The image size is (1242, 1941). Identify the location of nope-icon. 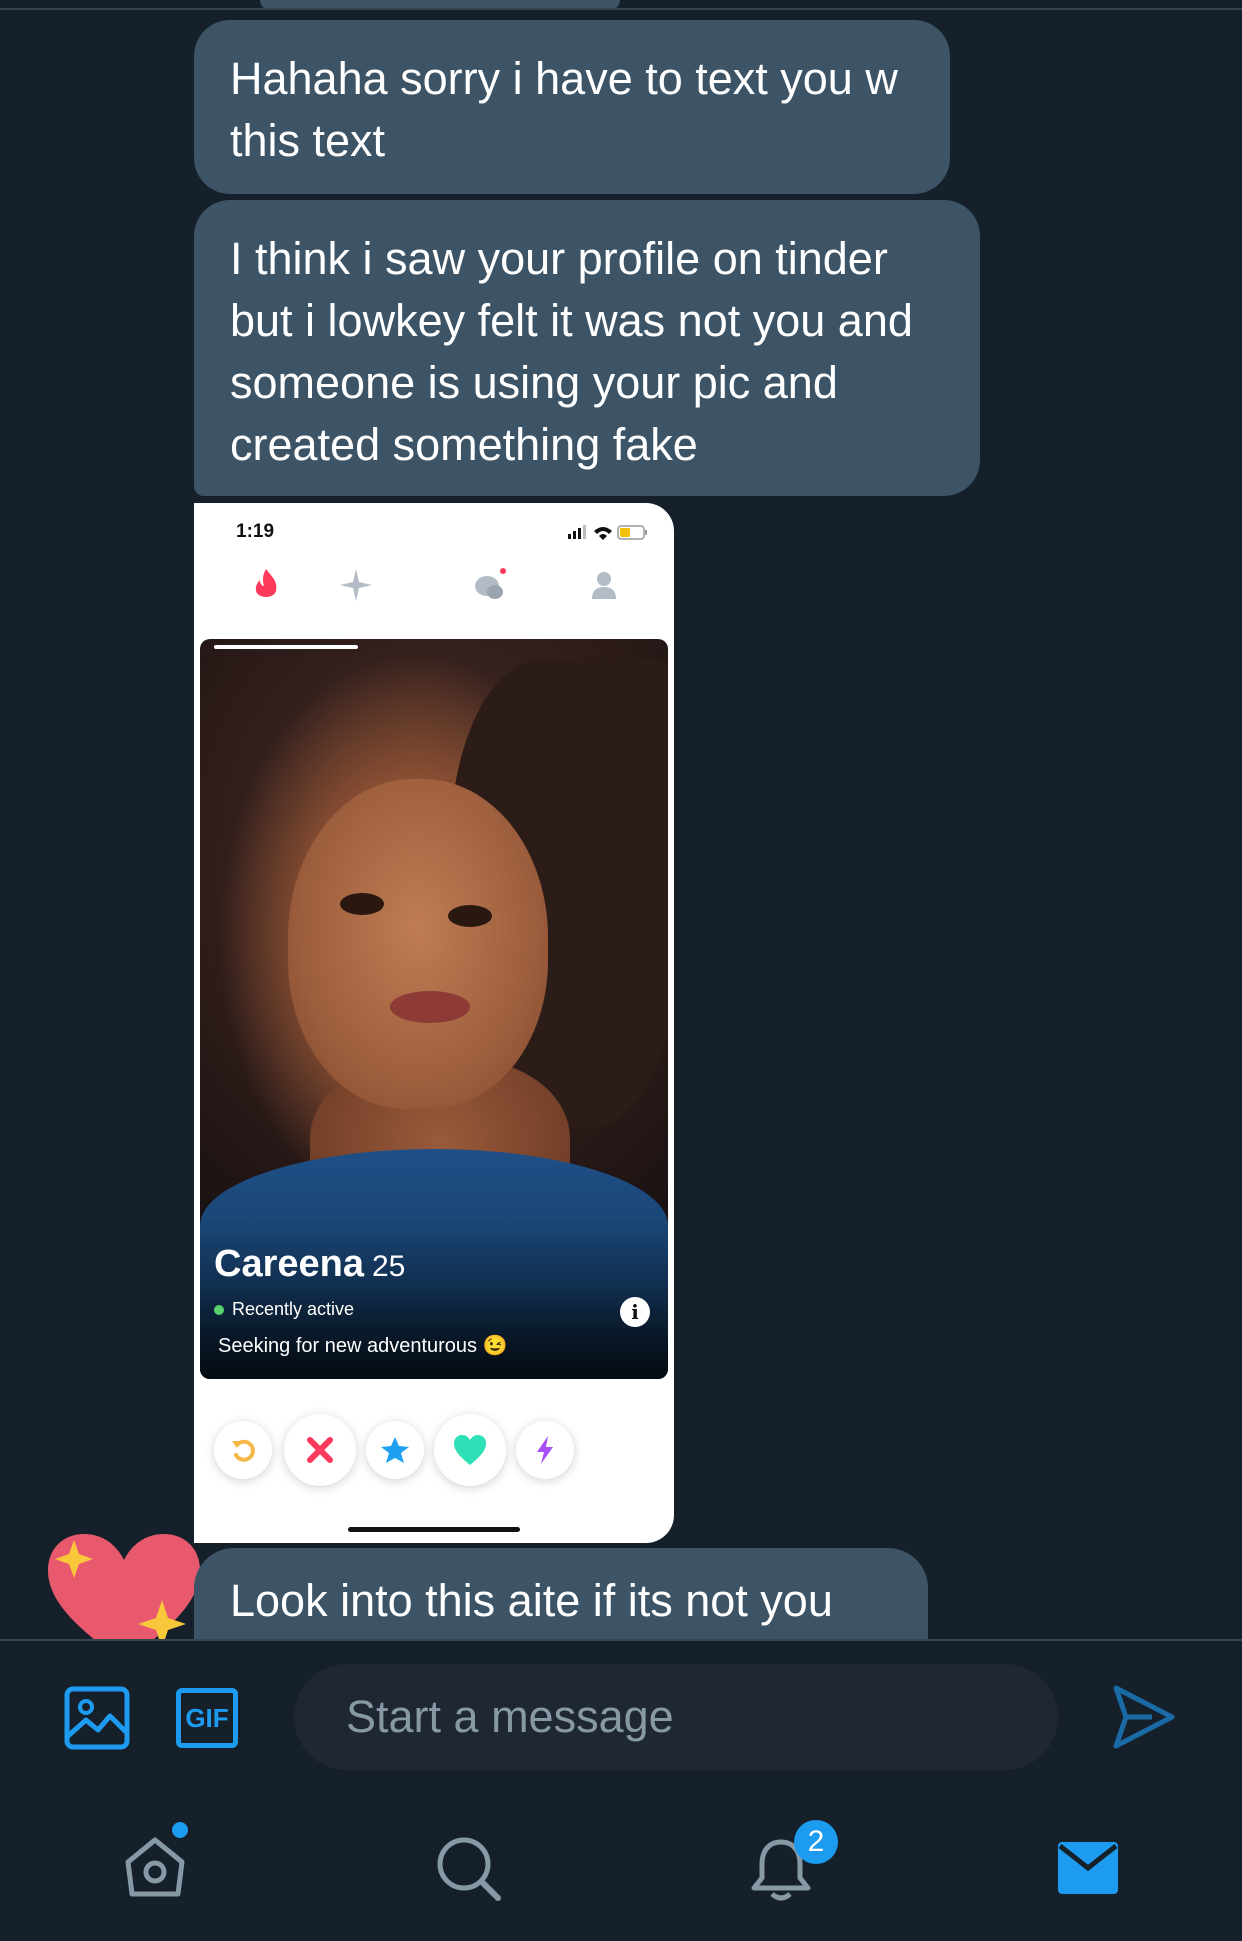
(320, 1450).